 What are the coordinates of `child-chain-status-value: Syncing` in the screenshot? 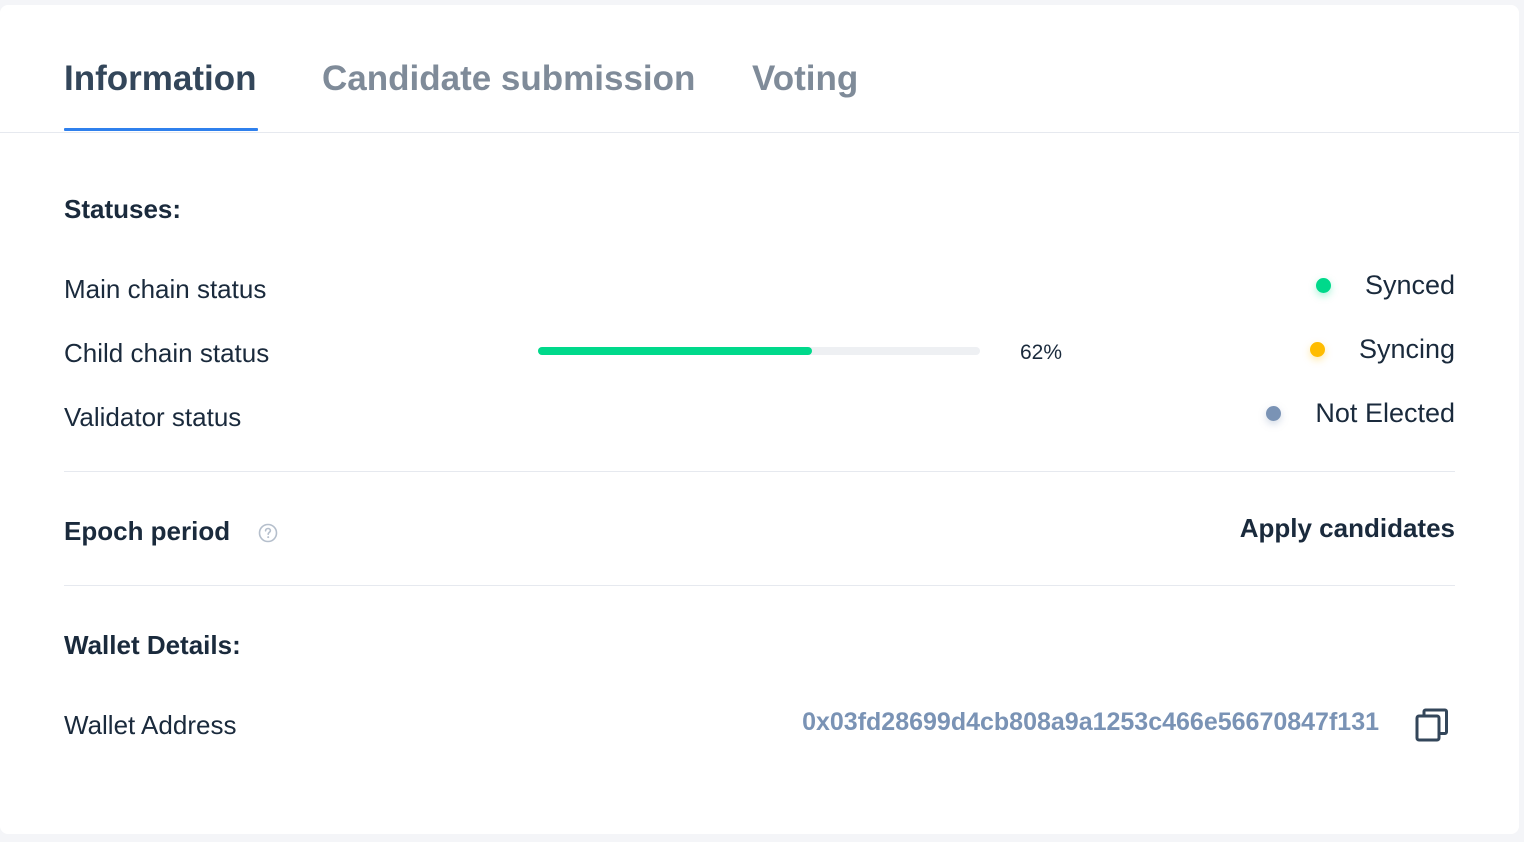 It's located at (1382, 349).